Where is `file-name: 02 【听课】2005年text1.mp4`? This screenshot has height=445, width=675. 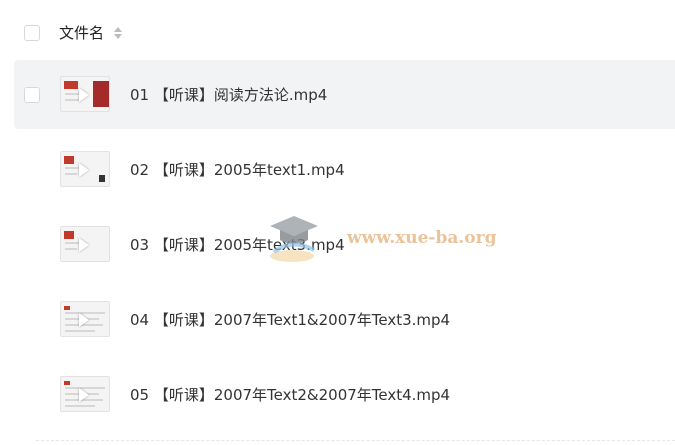
file-name: 02 【听课】2005年text1.mp4 is located at coordinates (237, 169).